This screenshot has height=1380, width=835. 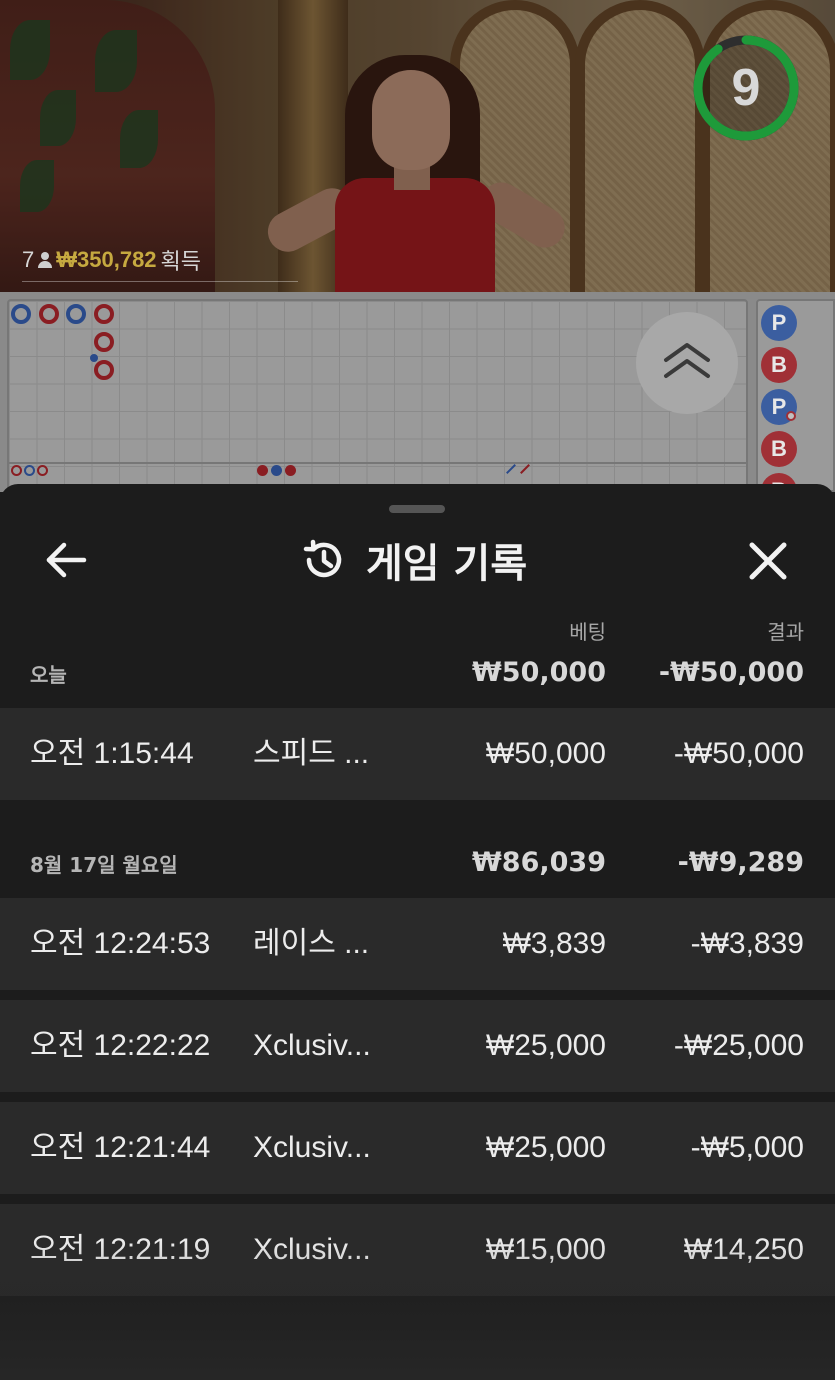 What do you see at coordinates (417, 509) in the screenshot?
I see `drag-handle` at bounding box center [417, 509].